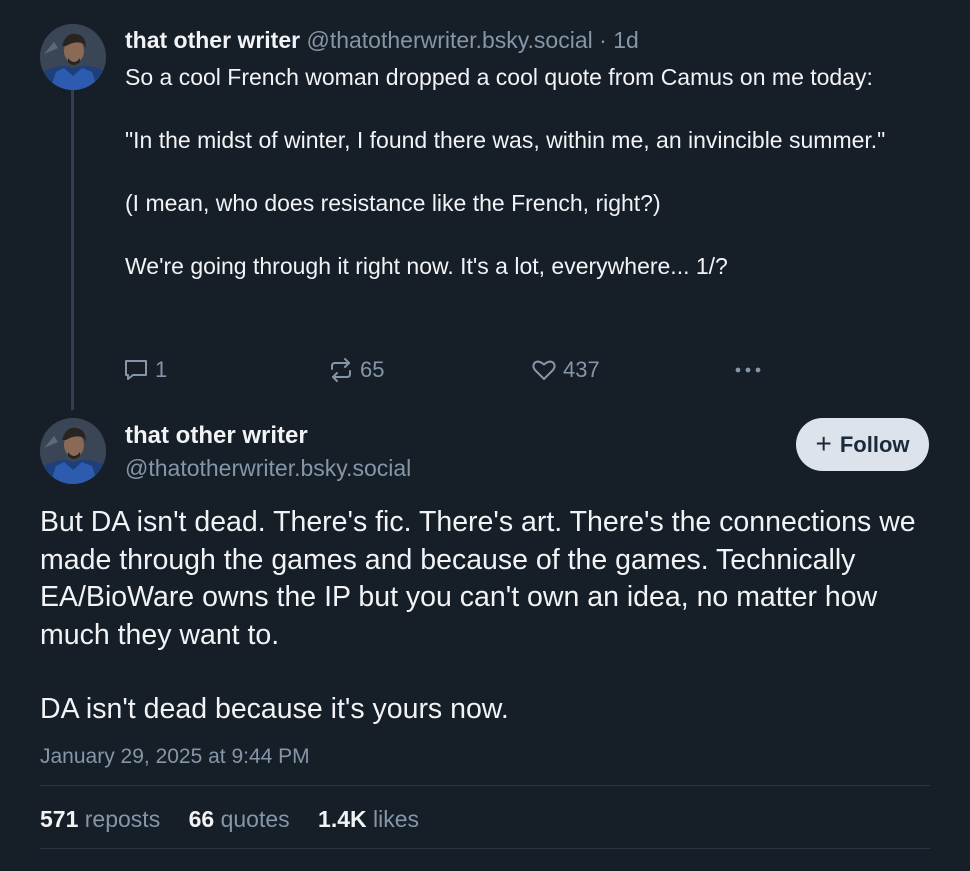  Describe the element at coordinates (342, 819) in the screenshot. I see `likes-count: 1.4K` at that location.